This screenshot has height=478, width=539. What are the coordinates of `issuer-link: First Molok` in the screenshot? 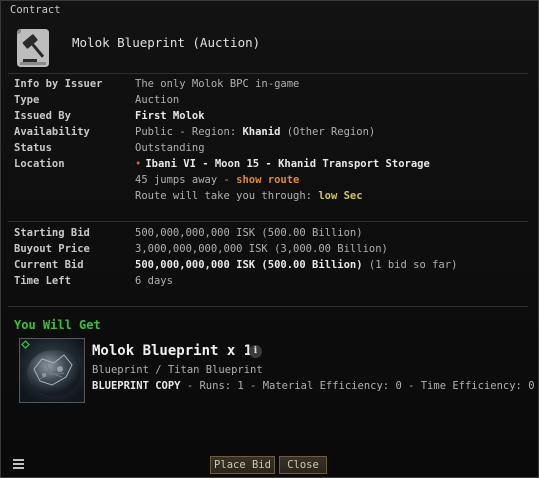 It's located at (170, 116).